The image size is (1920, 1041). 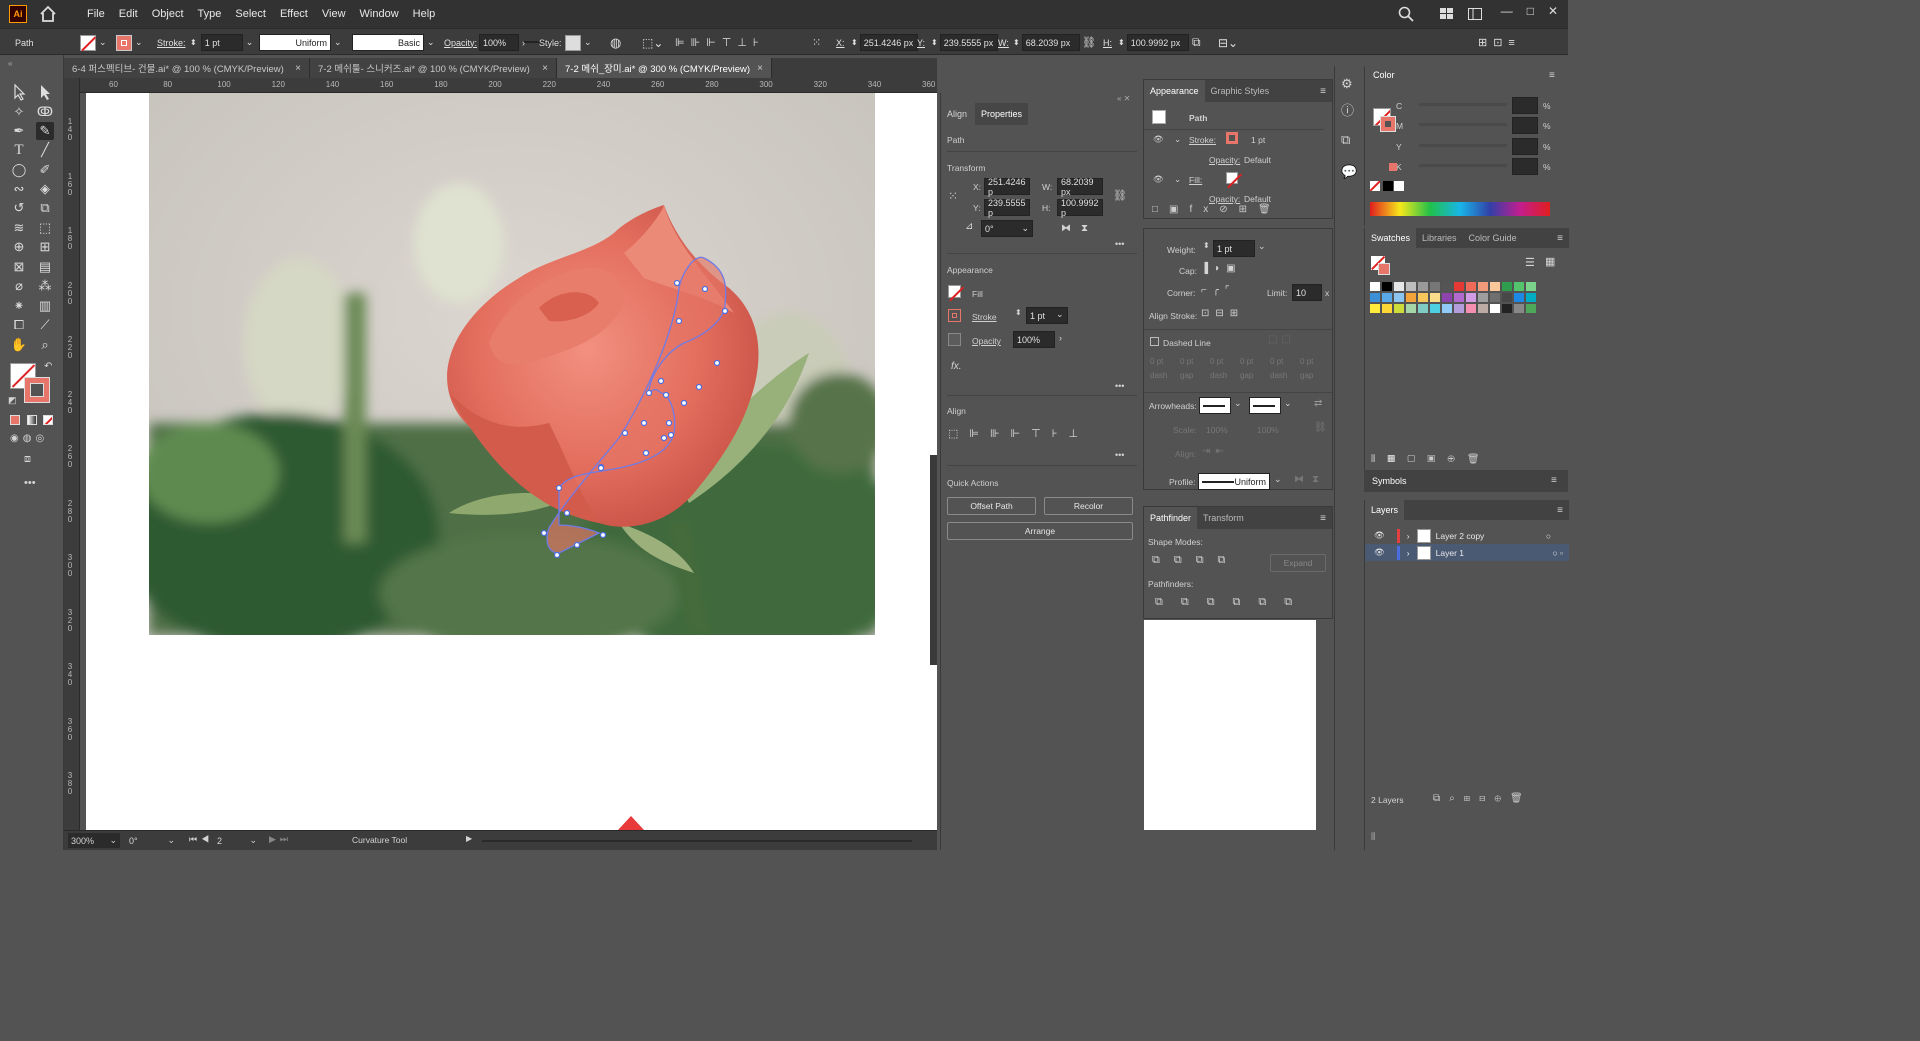 What do you see at coordinates (1050, 42) in the screenshot?
I see `w-field: 68.2039 px` at bounding box center [1050, 42].